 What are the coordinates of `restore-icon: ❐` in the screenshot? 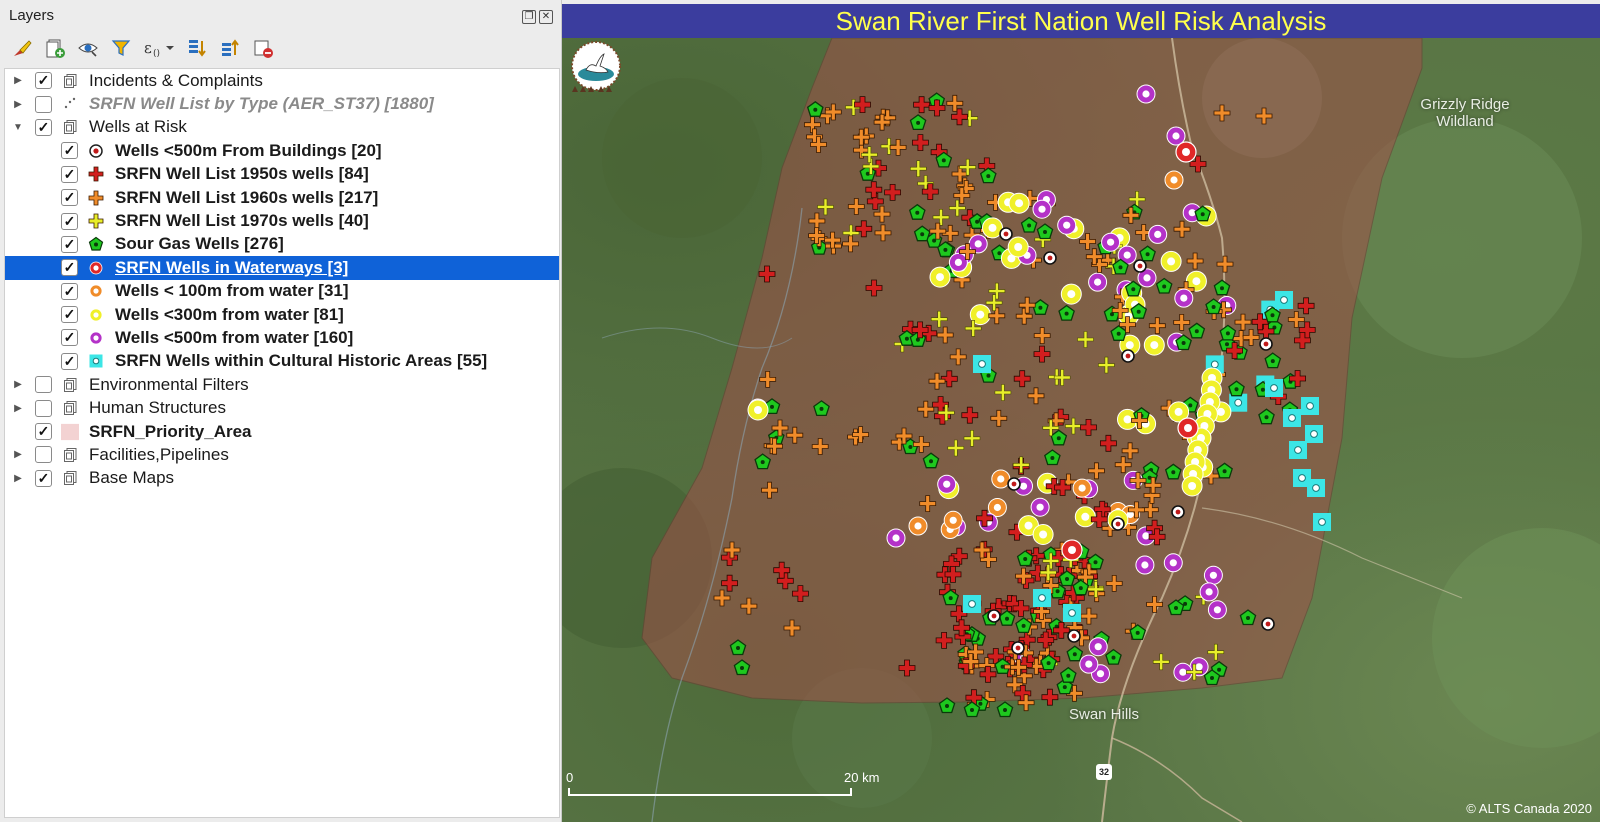 It's located at (529, 17).